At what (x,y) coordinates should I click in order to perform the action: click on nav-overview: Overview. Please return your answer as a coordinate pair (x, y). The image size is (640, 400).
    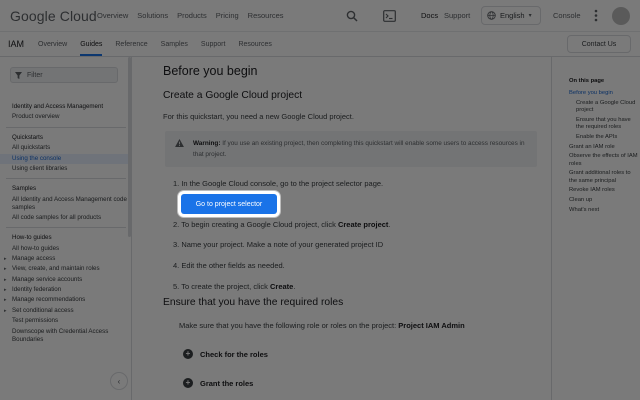
    Looking at the image, I should click on (112, 15).